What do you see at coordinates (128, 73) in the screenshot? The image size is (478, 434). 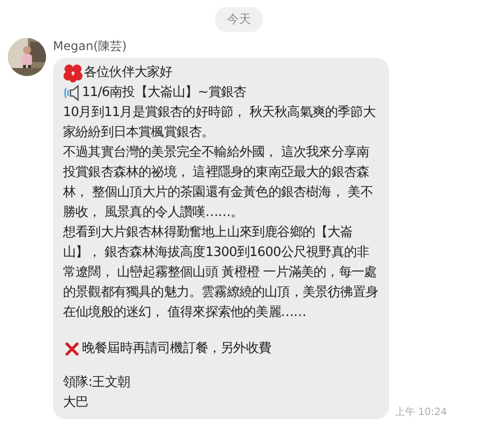 I see `message-text: 各位伙伴大家好` at bounding box center [128, 73].